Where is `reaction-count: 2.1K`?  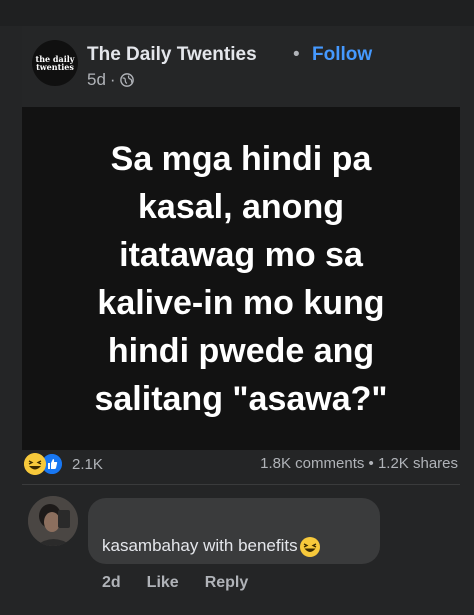
reaction-count: 2.1K is located at coordinates (87, 464).